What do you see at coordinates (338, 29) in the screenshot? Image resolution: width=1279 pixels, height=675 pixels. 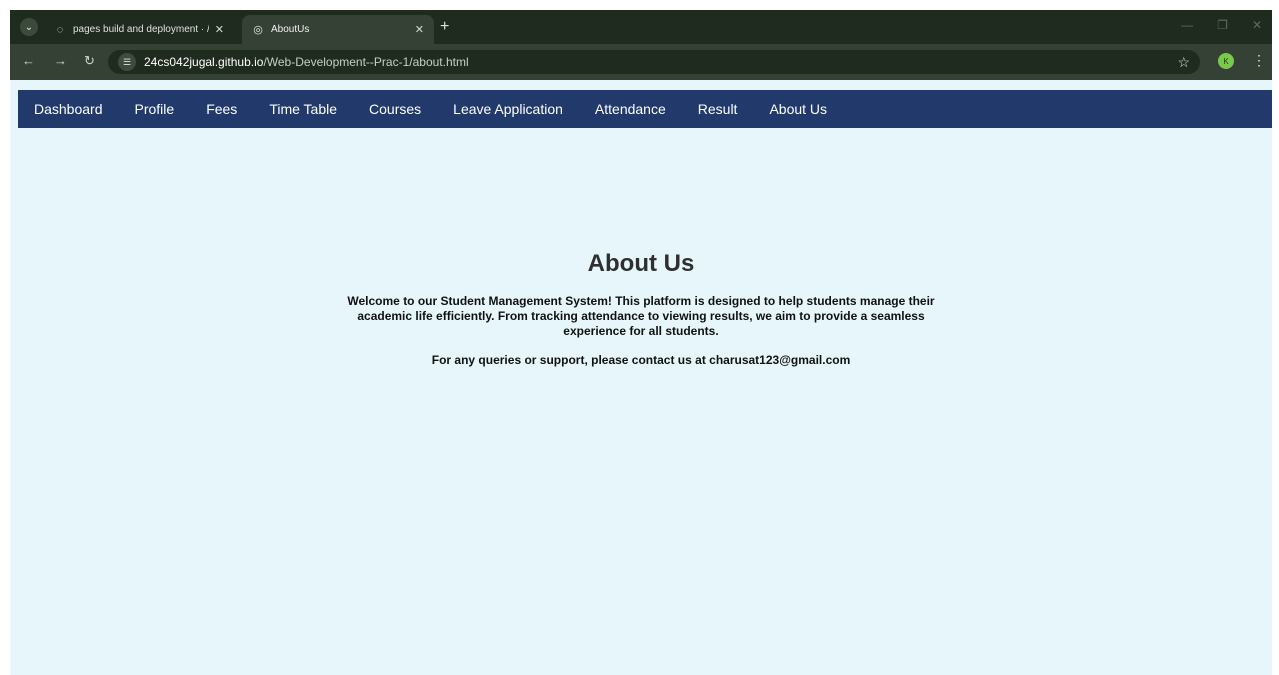 I see `tab-about-us: ◎ AboutUs ✕` at bounding box center [338, 29].